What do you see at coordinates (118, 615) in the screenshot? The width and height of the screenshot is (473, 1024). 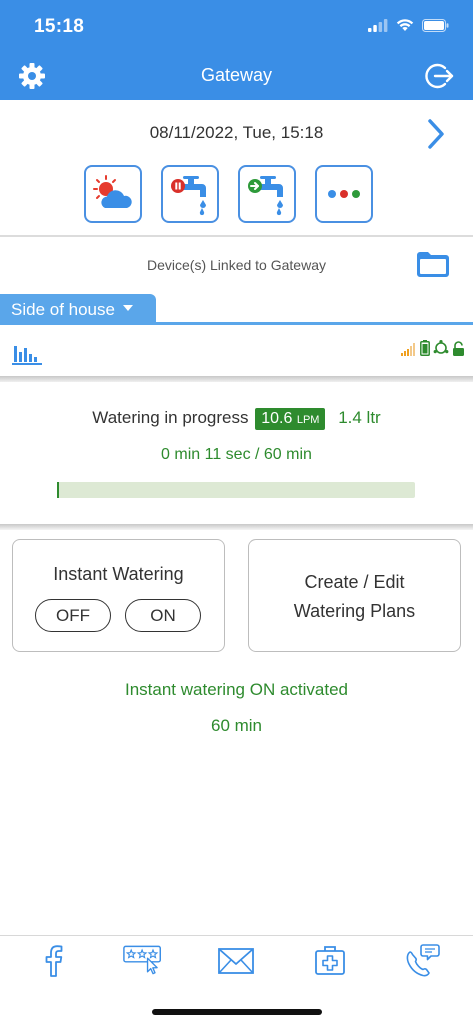 I see `instant-watering-toggle: OFF ON` at bounding box center [118, 615].